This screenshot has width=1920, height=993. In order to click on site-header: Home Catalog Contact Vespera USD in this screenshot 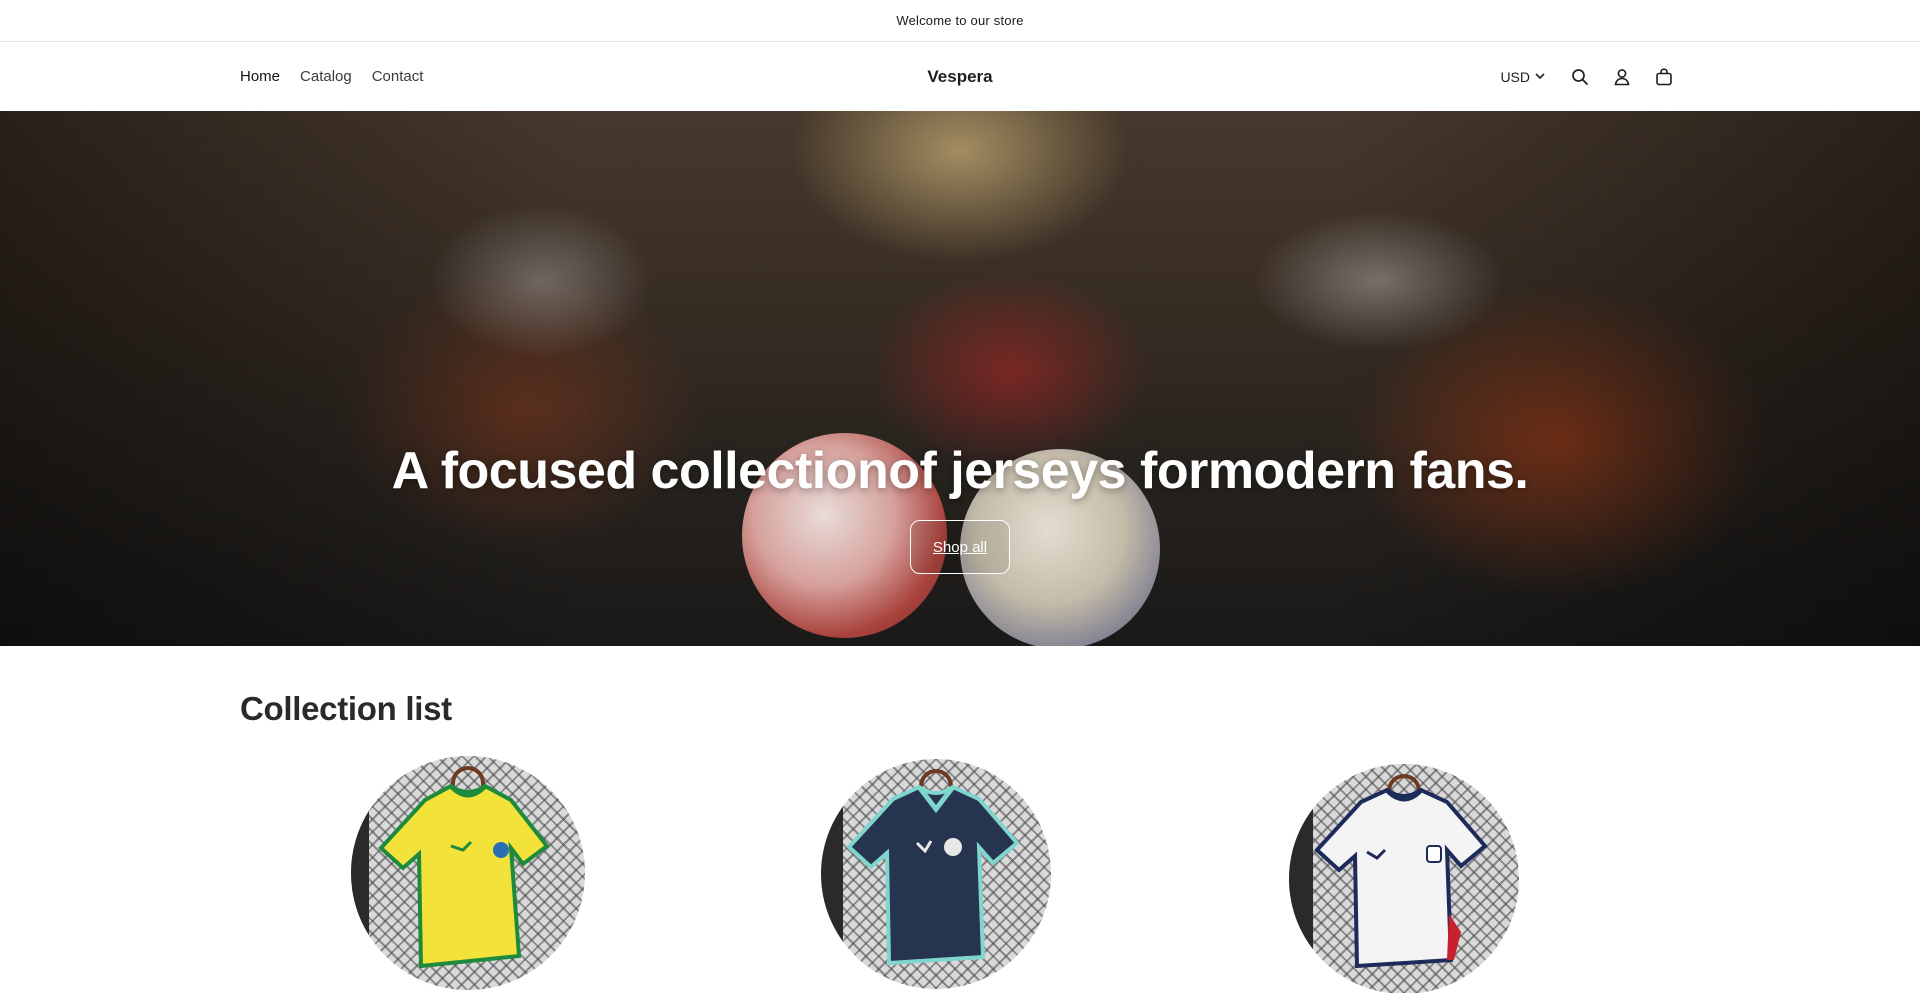, I will do `click(960, 76)`.